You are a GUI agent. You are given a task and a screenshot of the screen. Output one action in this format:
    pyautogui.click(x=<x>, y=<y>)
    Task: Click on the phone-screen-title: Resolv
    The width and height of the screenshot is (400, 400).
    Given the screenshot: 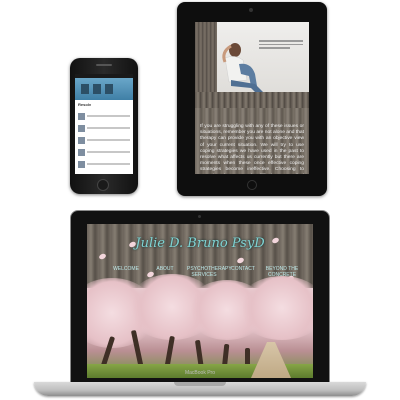 What is the action you would take?
    pyautogui.click(x=85, y=104)
    